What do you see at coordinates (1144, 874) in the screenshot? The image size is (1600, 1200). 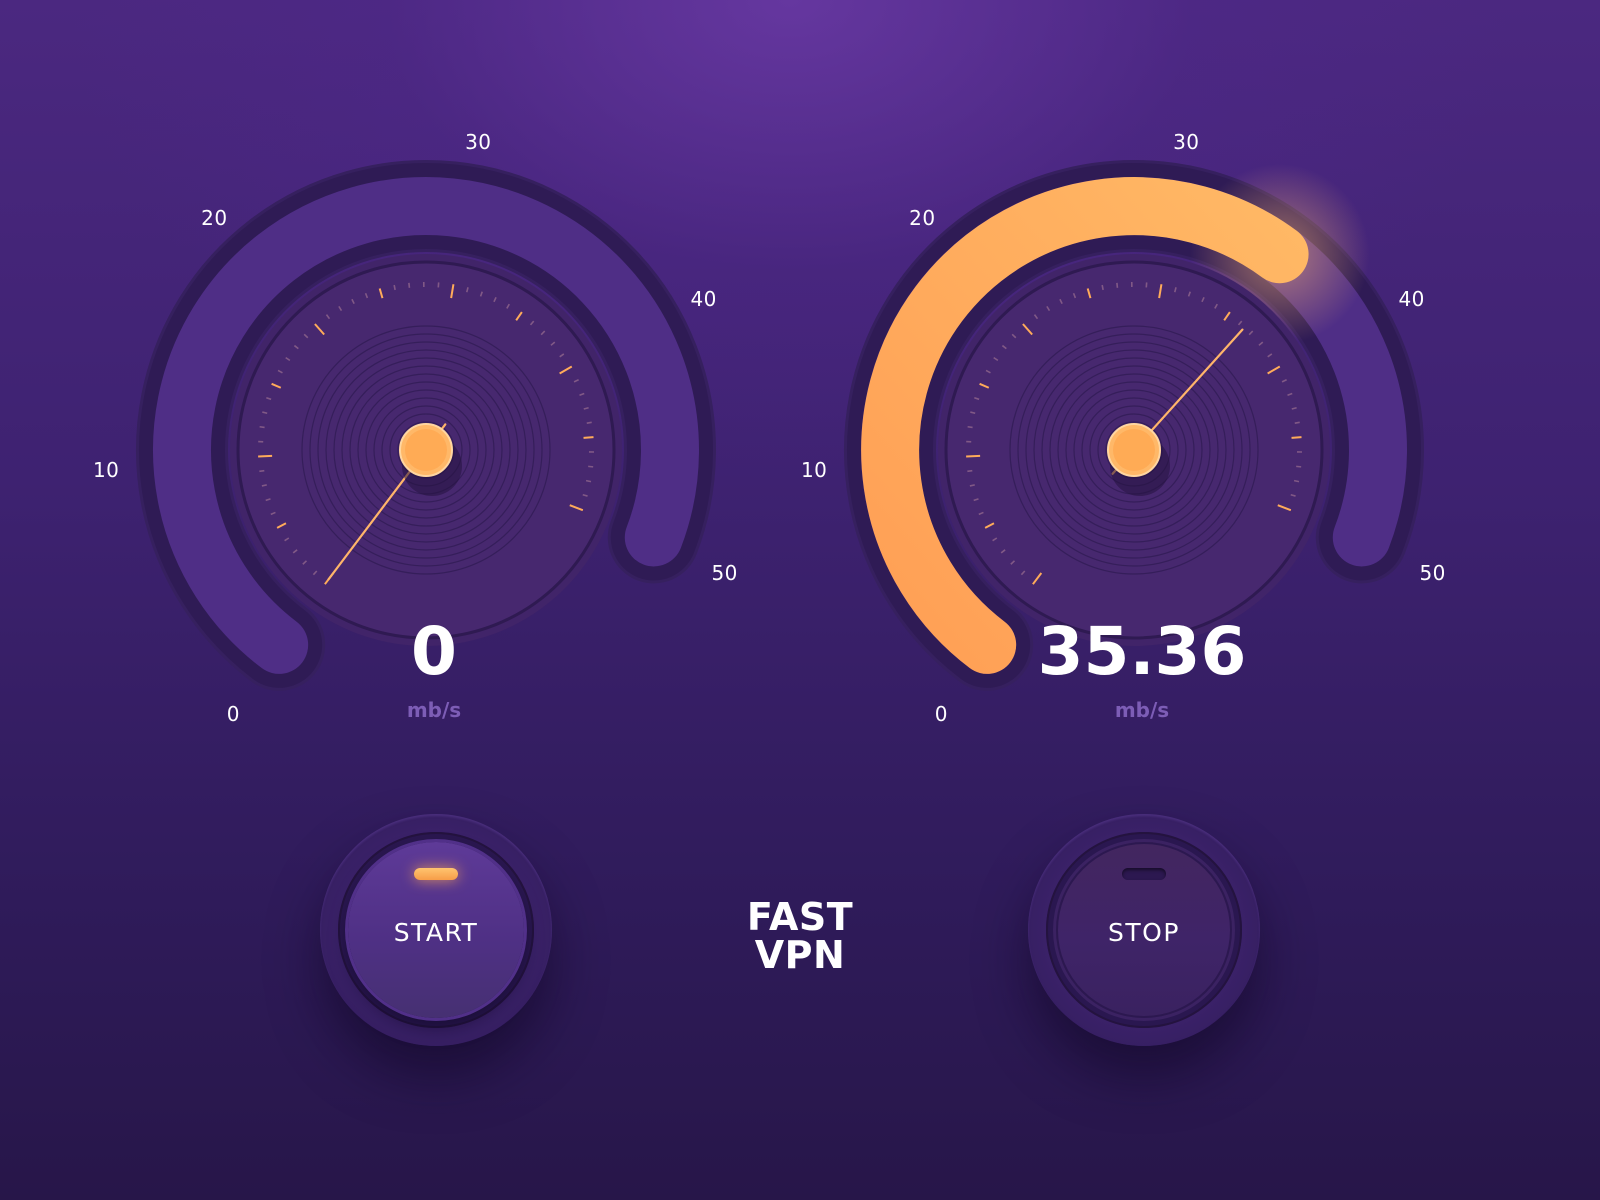 I see `stop-indicator-light` at bounding box center [1144, 874].